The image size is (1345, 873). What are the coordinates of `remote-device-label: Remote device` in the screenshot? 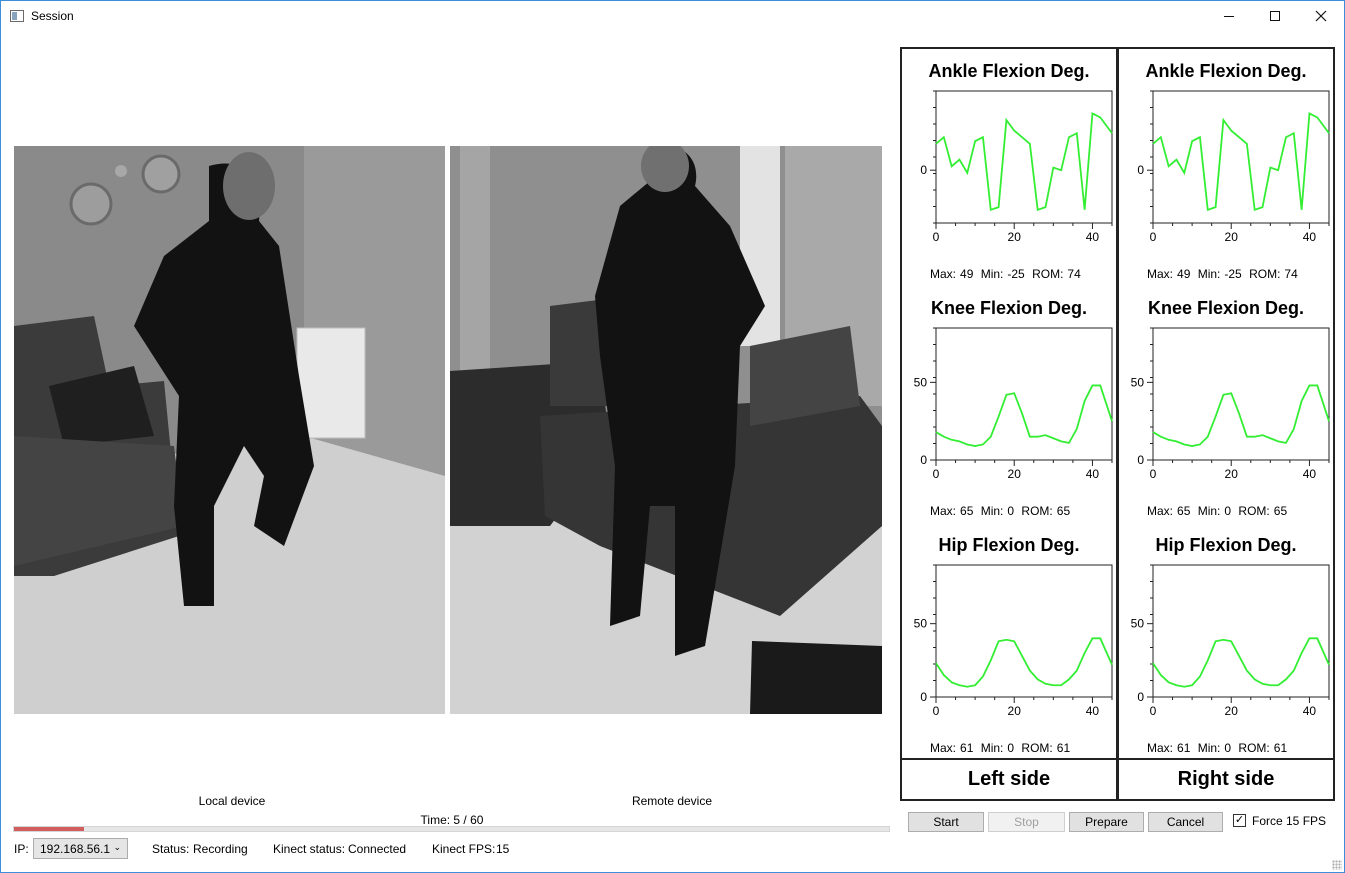 It's located at (672, 801).